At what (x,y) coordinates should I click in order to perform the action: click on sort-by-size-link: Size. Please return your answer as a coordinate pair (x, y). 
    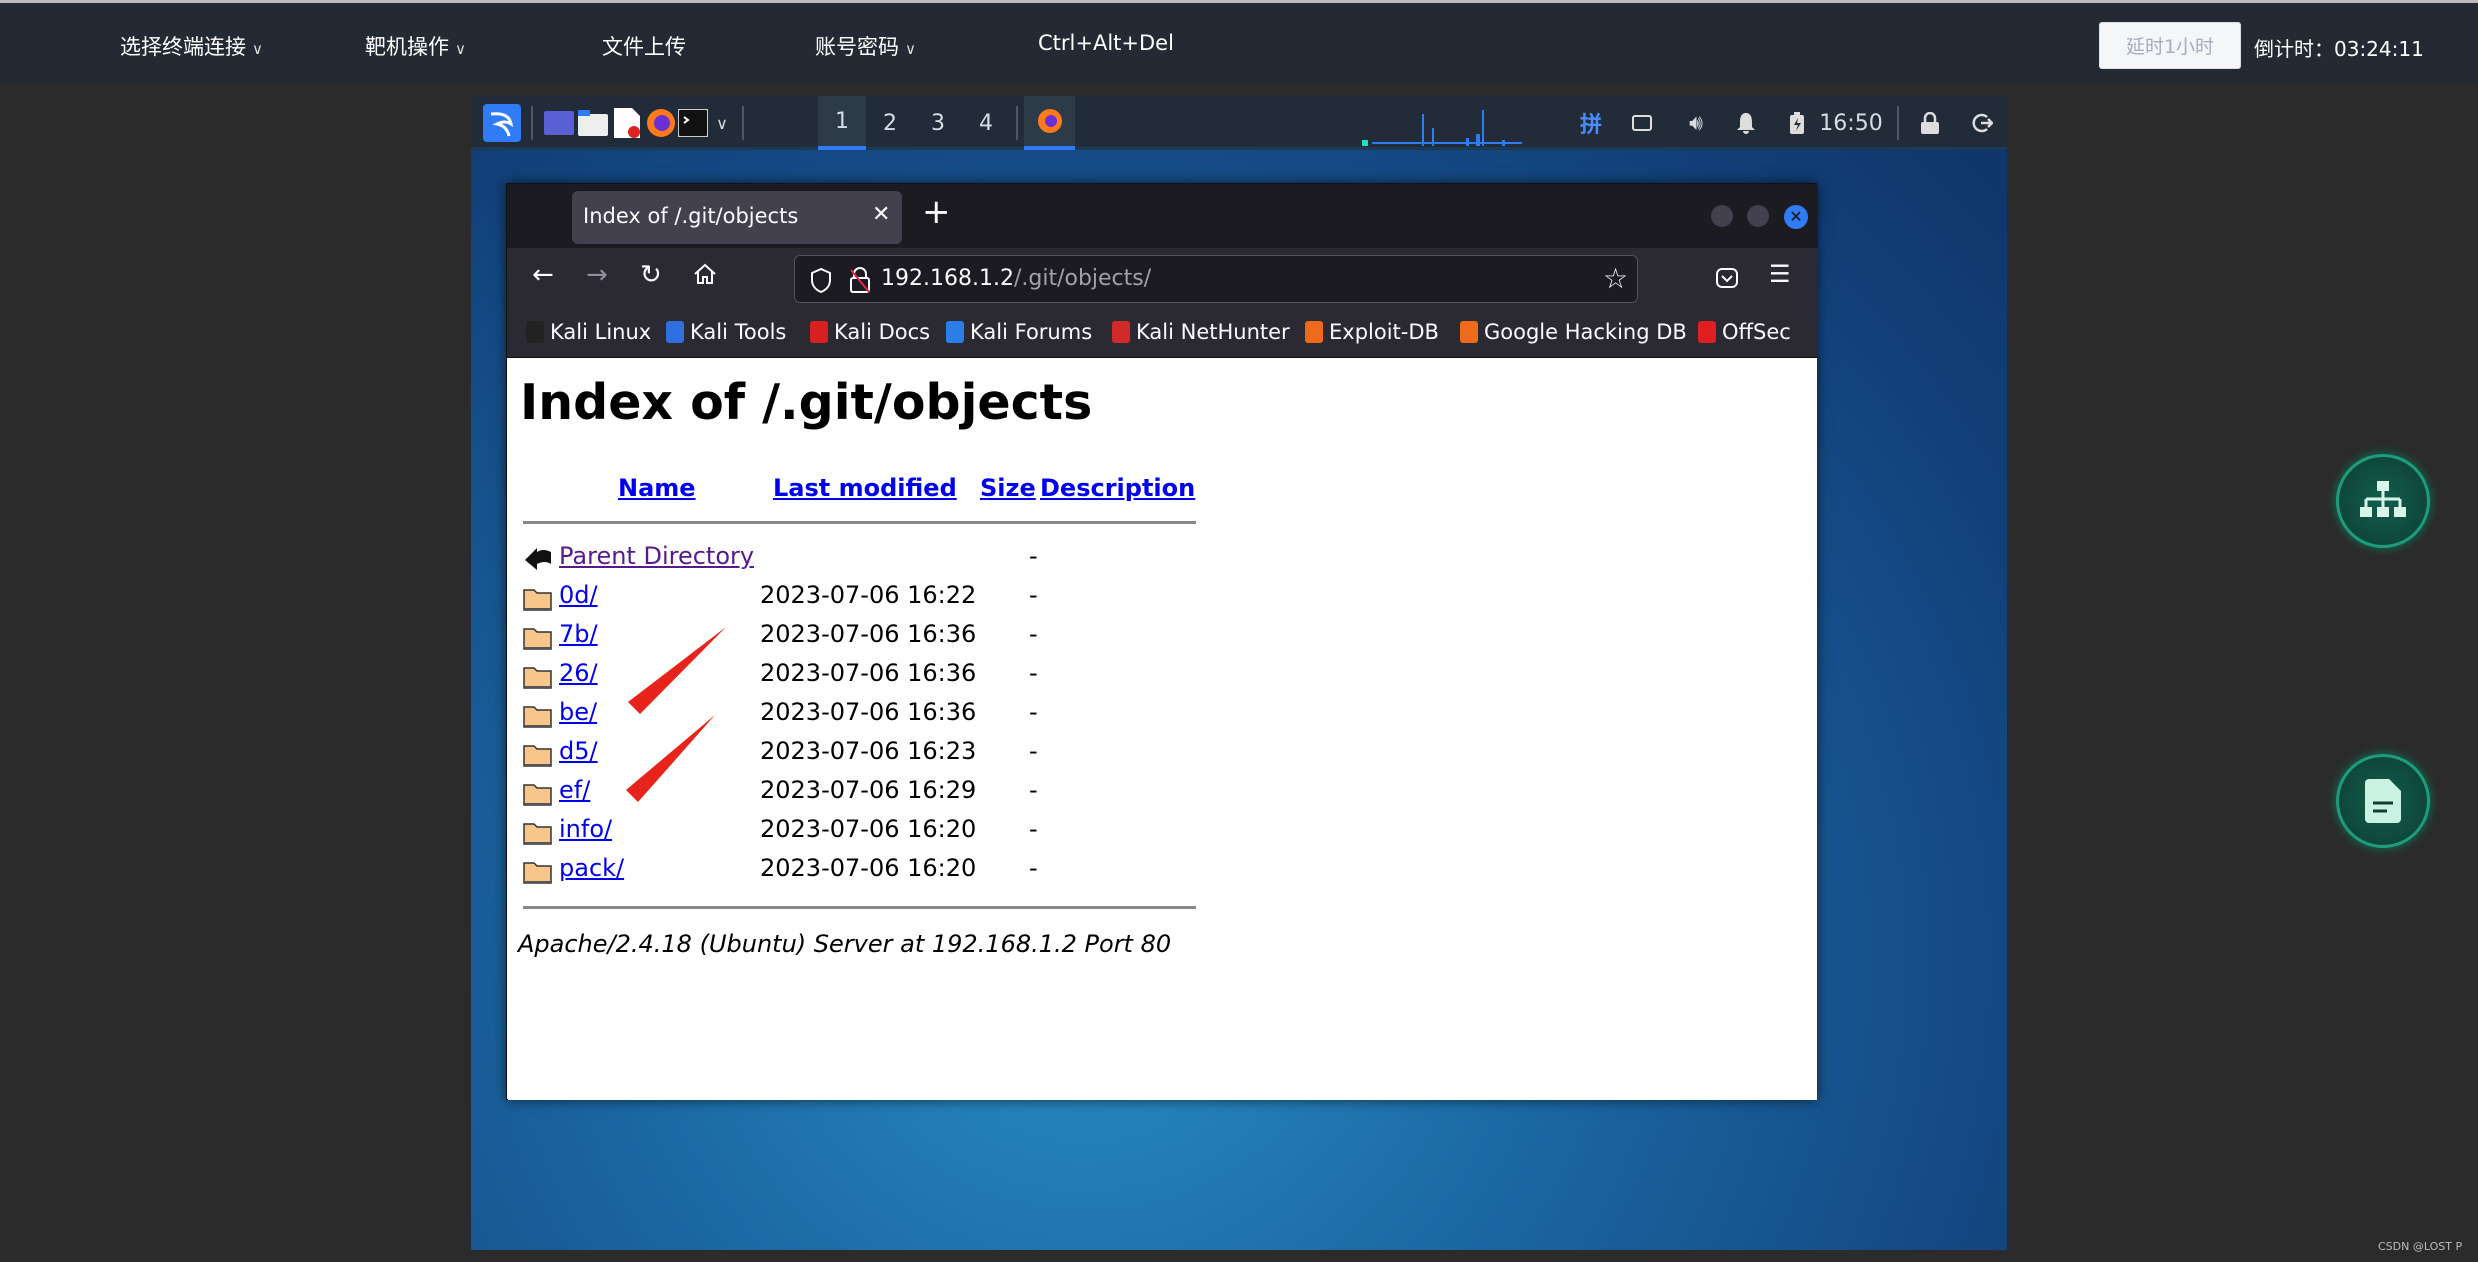
    Looking at the image, I should click on (1008, 488).